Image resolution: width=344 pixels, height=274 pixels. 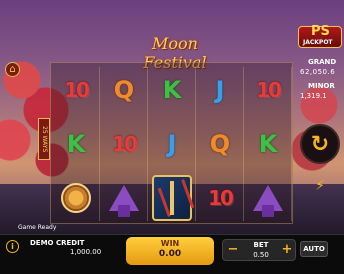 I want to click on info-icon: i, so click(x=12, y=246).